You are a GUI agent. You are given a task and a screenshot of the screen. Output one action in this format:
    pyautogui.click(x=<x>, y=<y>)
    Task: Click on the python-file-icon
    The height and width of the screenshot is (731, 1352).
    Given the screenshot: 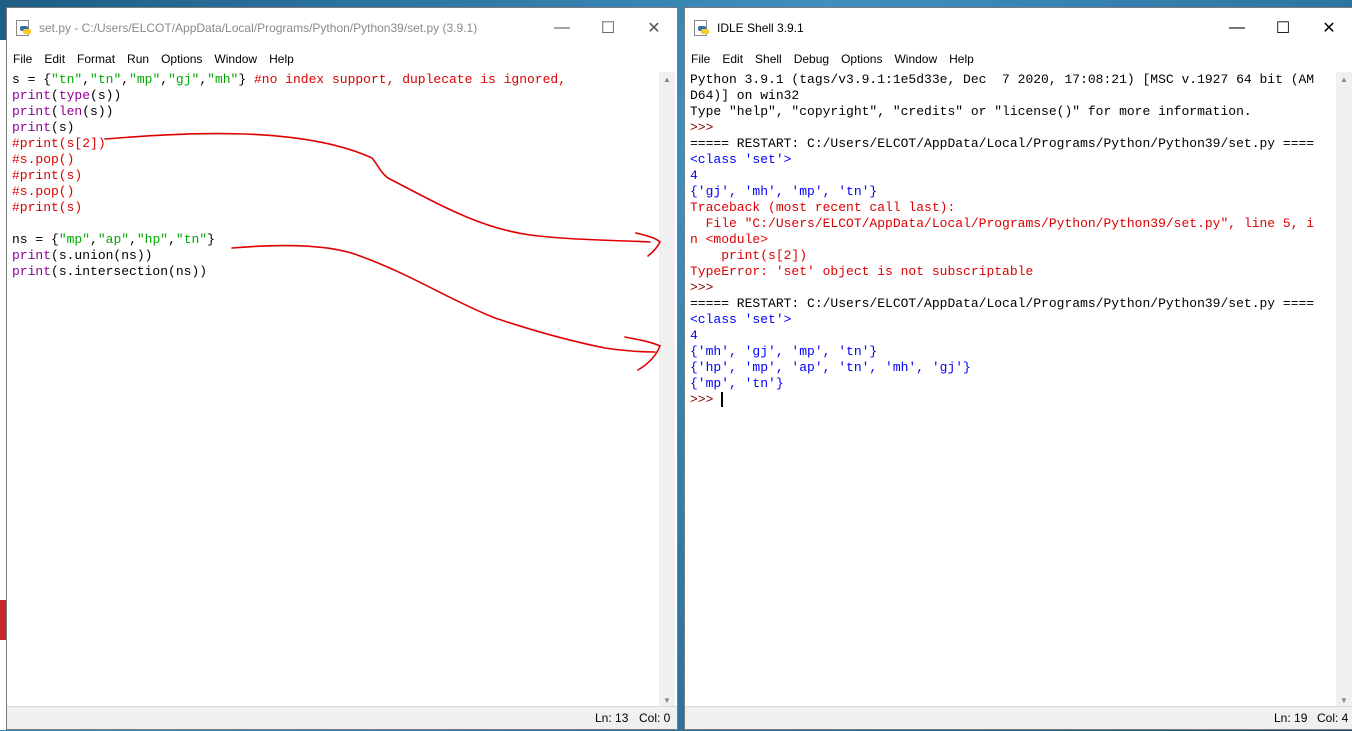 What is the action you would take?
    pyautogui.click(x=23, y=28)
    